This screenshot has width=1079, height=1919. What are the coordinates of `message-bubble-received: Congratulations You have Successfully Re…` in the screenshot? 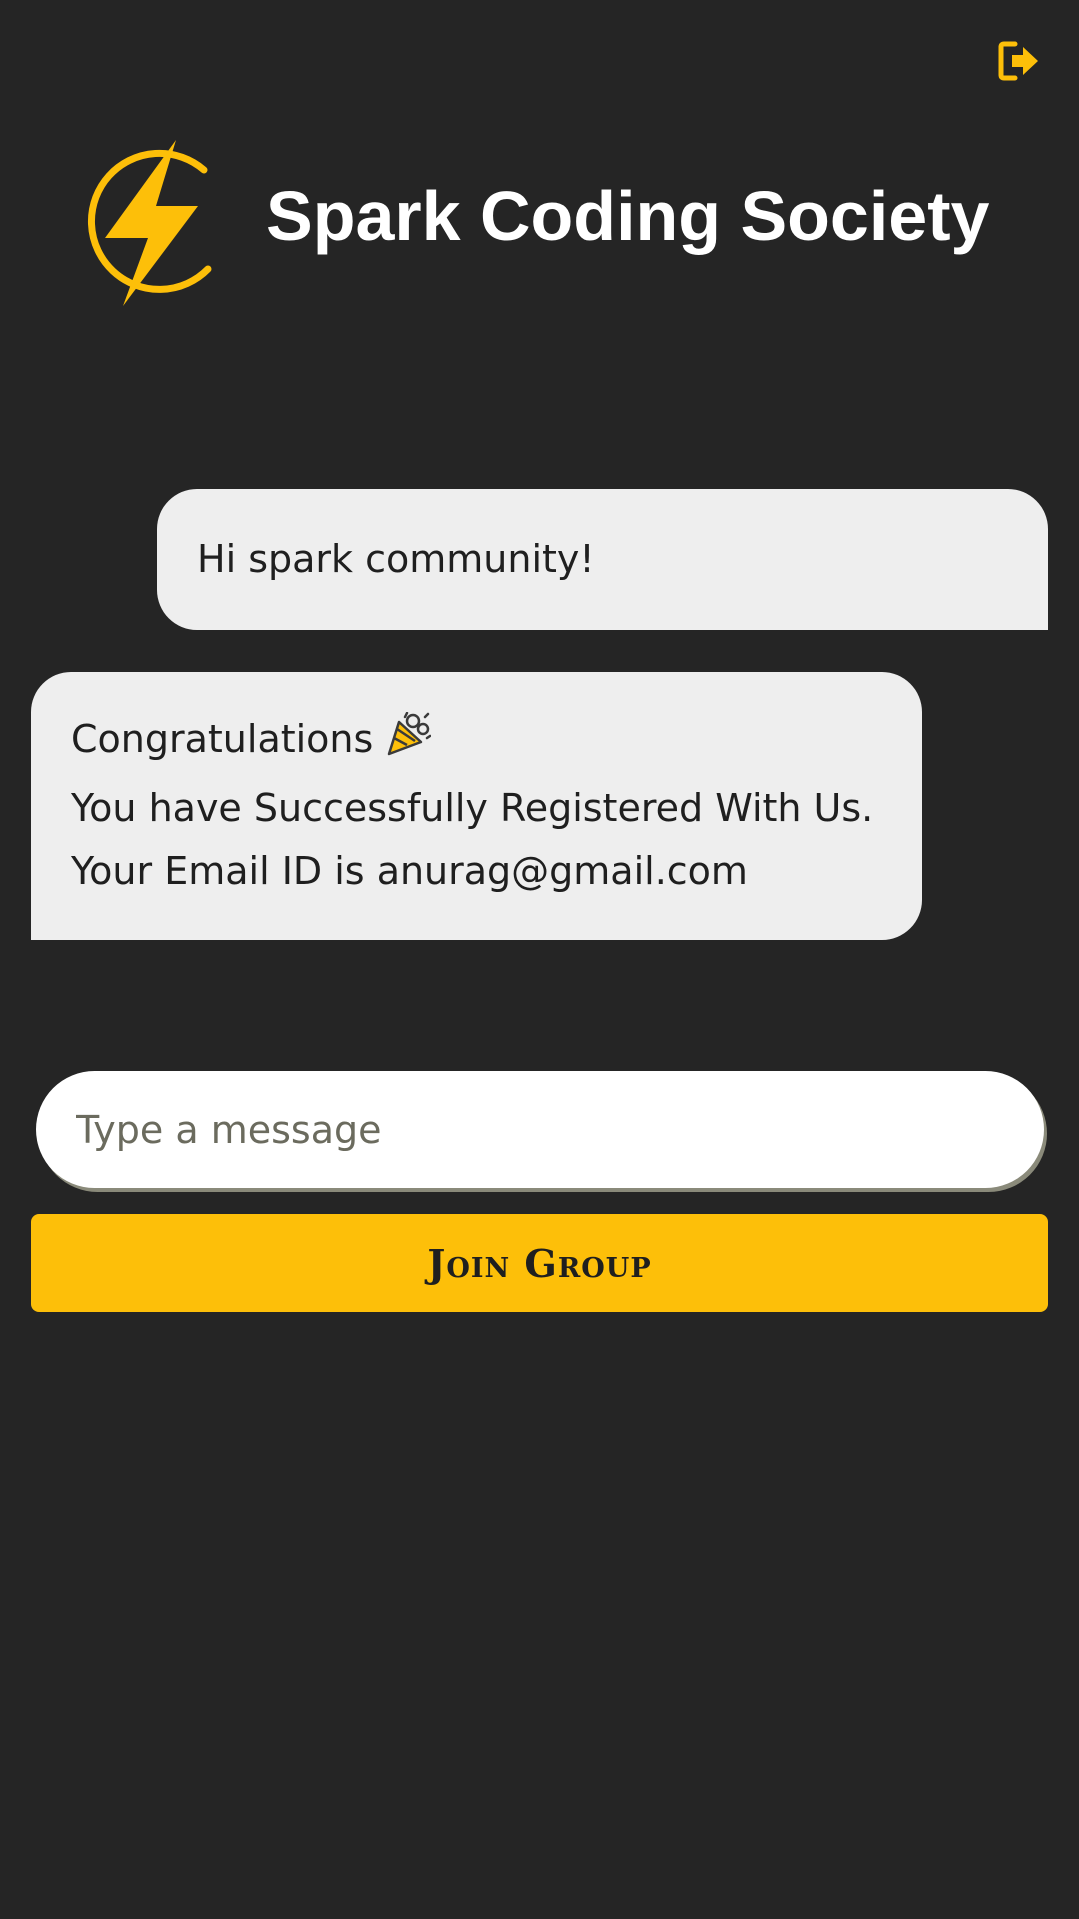 It's located at (476, 806).